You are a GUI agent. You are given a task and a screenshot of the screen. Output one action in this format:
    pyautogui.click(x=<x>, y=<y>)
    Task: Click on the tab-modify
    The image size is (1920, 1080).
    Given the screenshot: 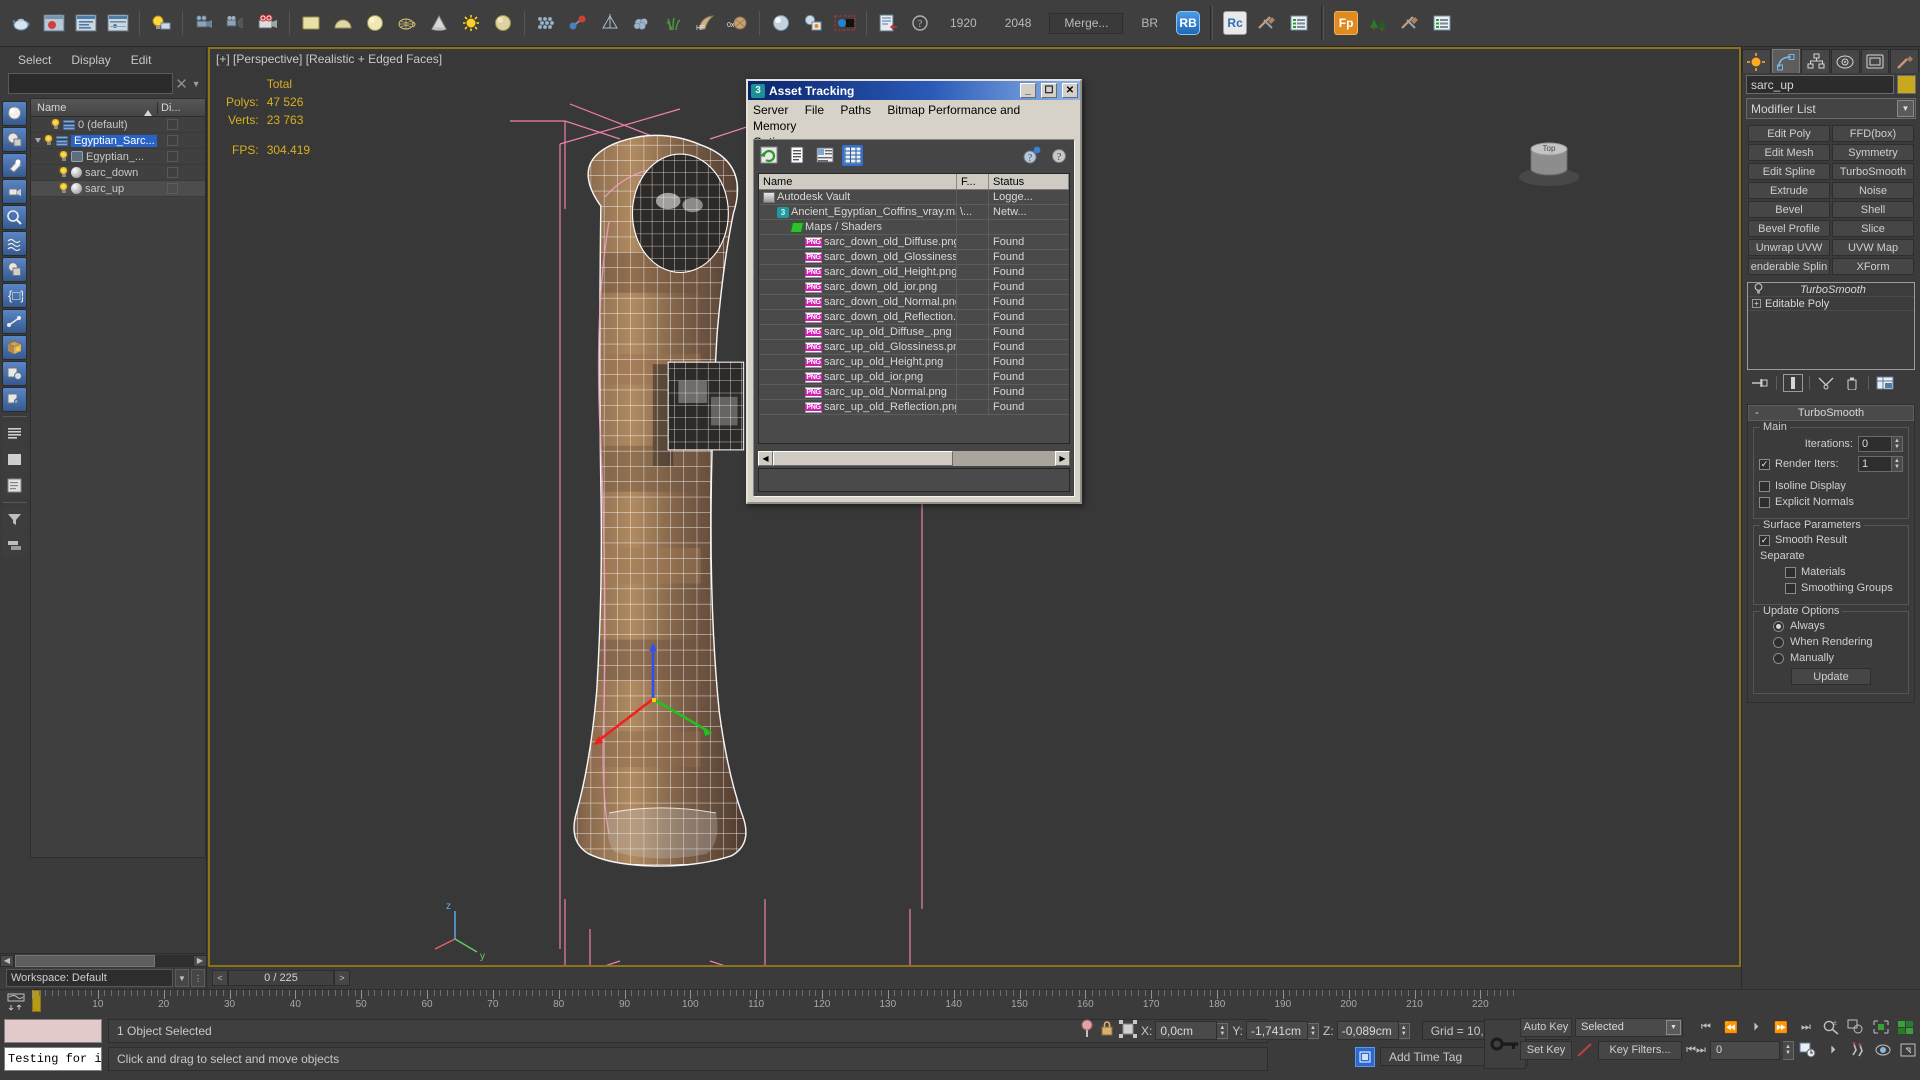 What is the action you would take?
    pyautogui.click(x=1786, y=61)
    